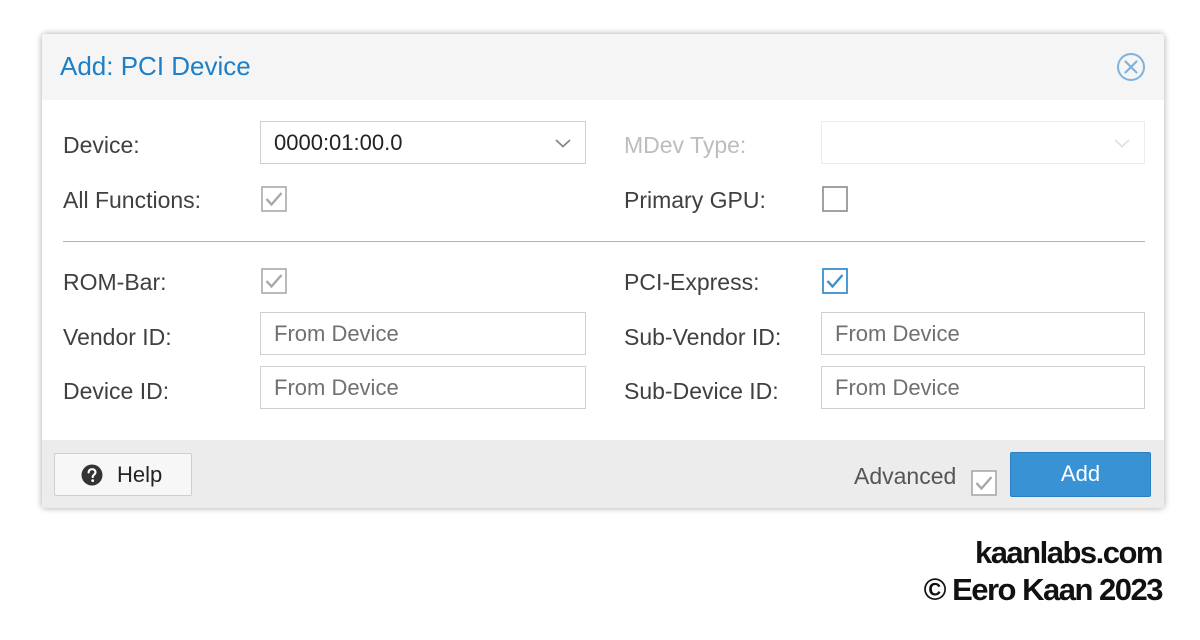 This screenshot has height=640, width=1200. What do you see at coordinates (703, 337) in the screenshot?
I see `sub-vendor-id-label: Sub-Vendor ID:` at bounding box center [703, 337].